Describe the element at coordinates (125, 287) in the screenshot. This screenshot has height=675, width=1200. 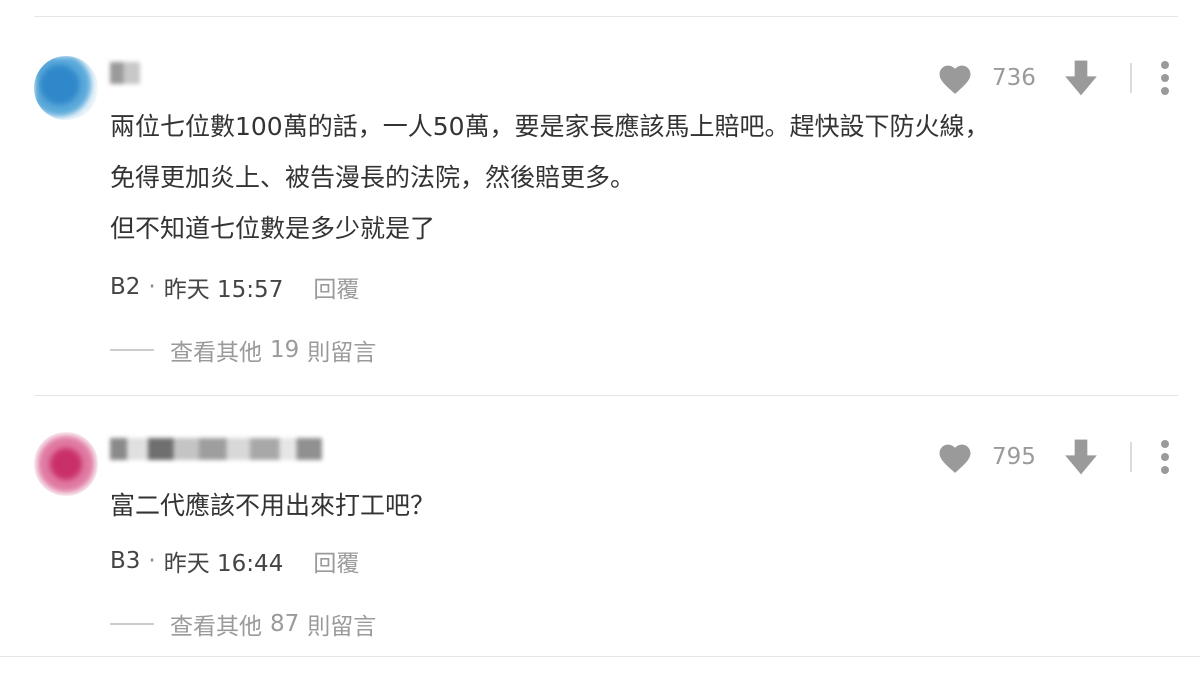
I see `floor-number: B2` at that location.